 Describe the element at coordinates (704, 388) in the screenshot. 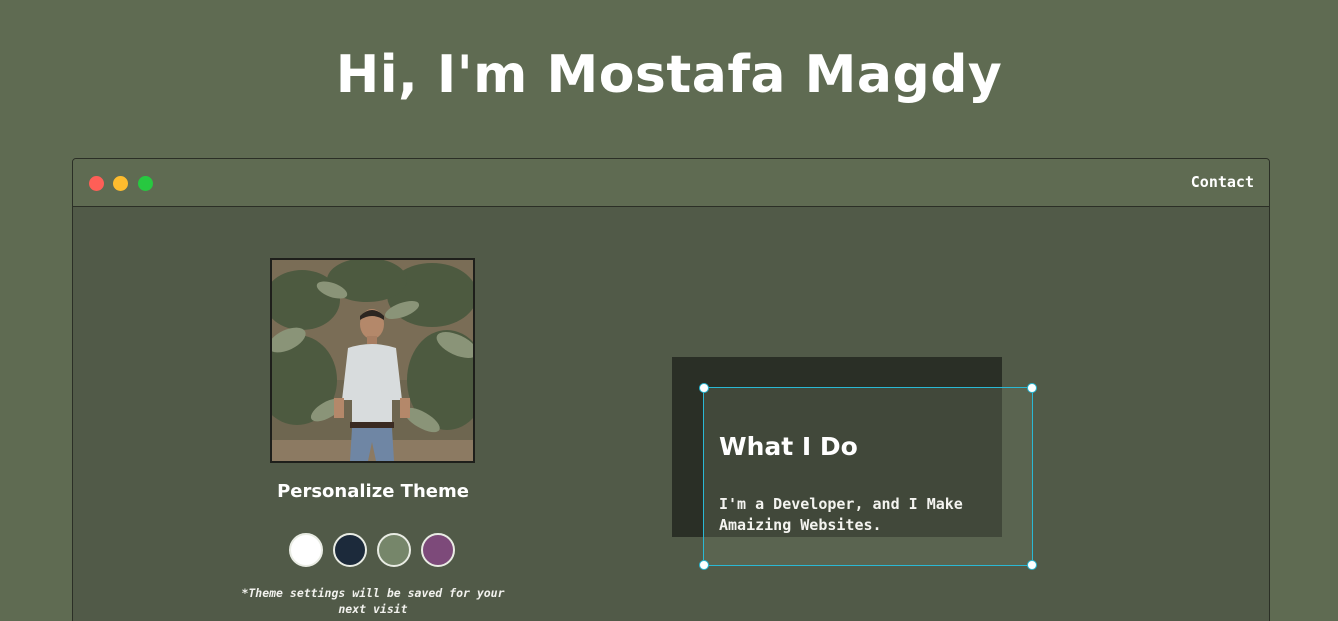

I see `resize-handle-top-left` at that location.